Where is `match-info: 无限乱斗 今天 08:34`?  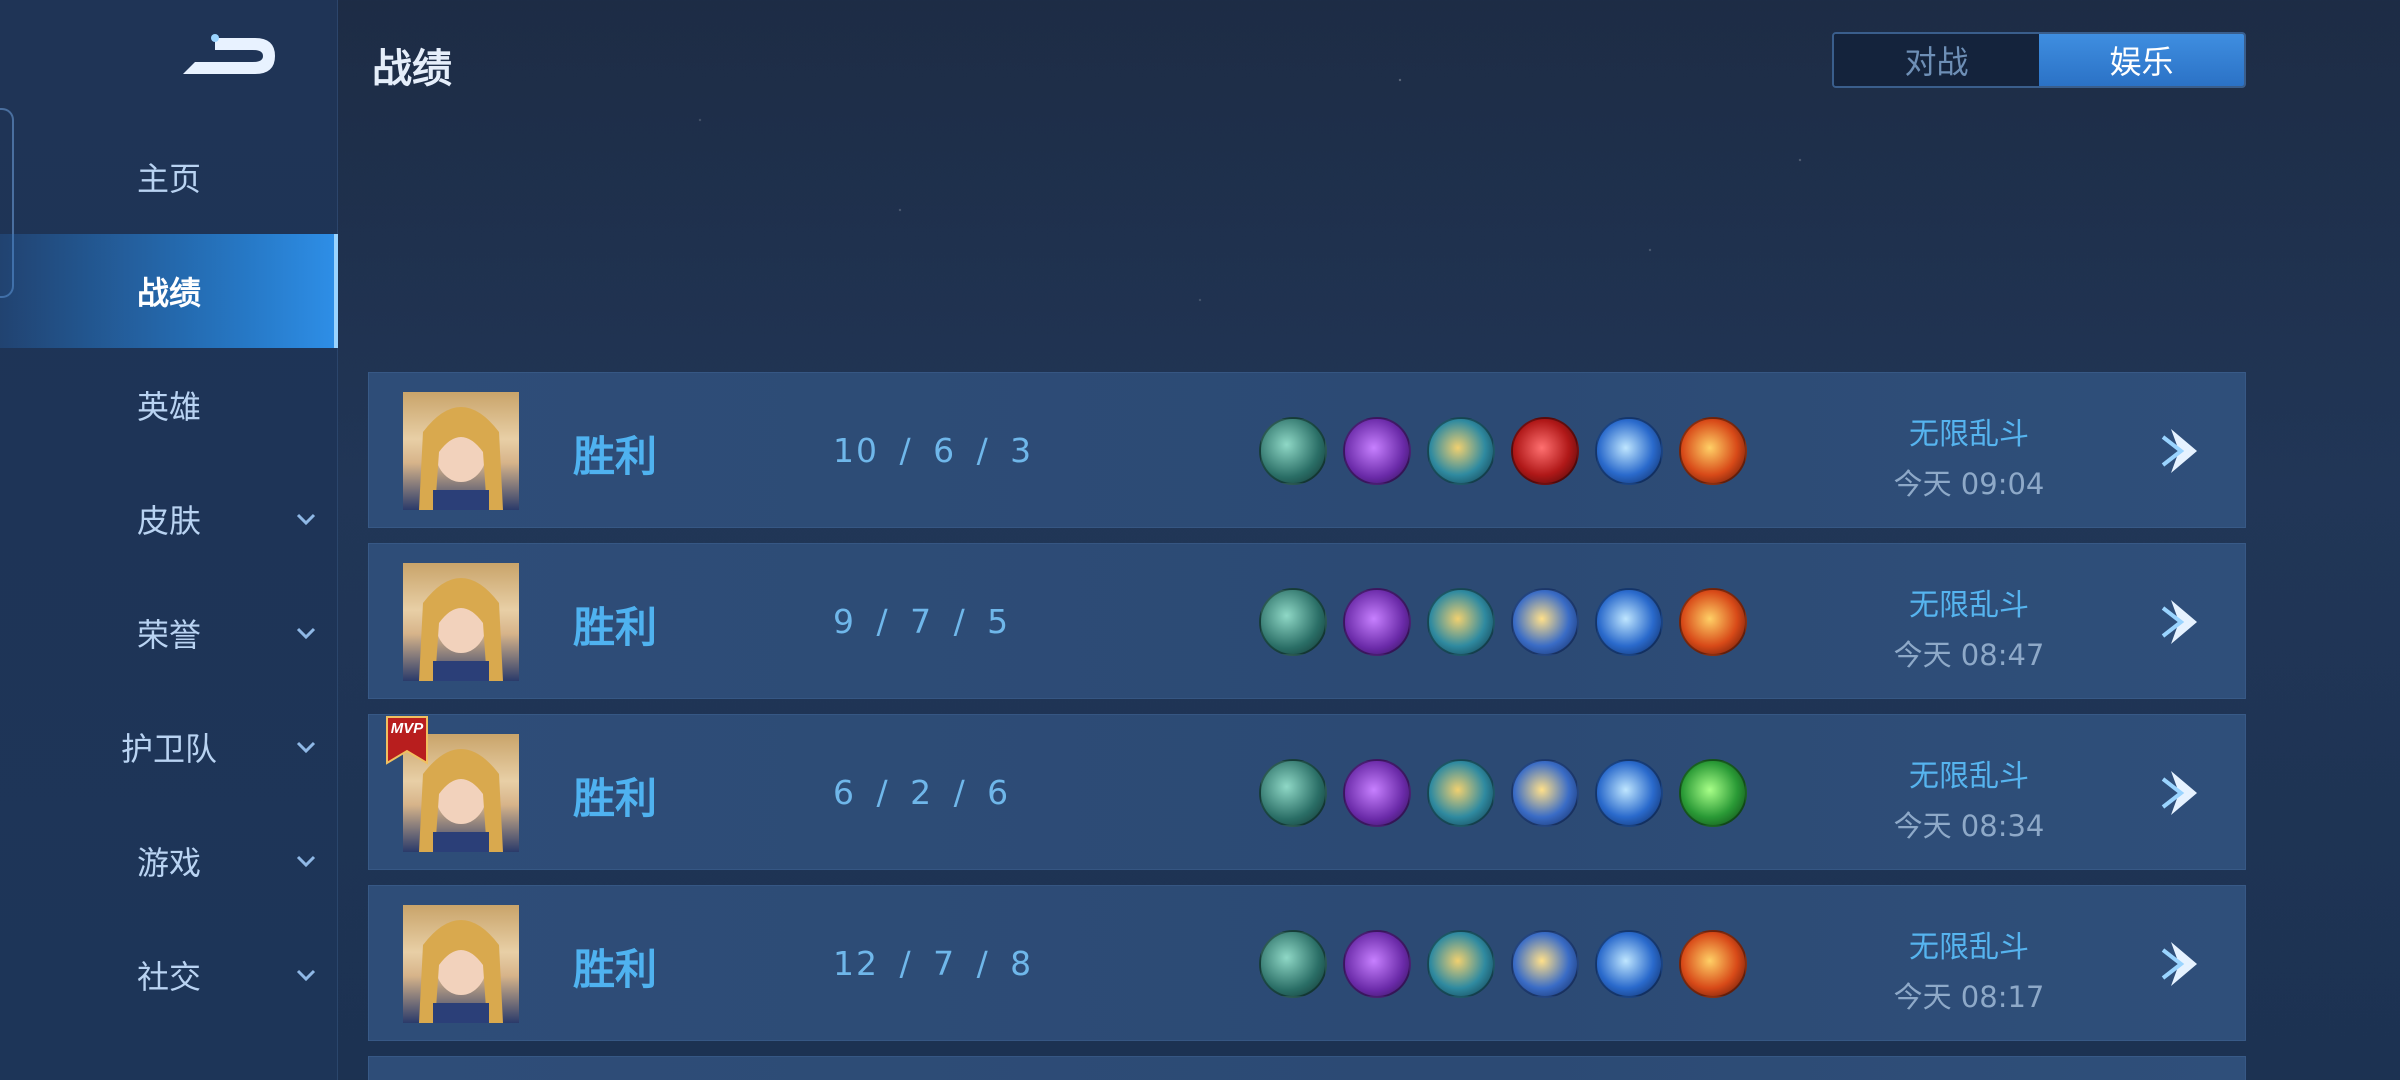 match-info: 无限乱斗 今天 08:34 is located at coordinates (1969, 798).